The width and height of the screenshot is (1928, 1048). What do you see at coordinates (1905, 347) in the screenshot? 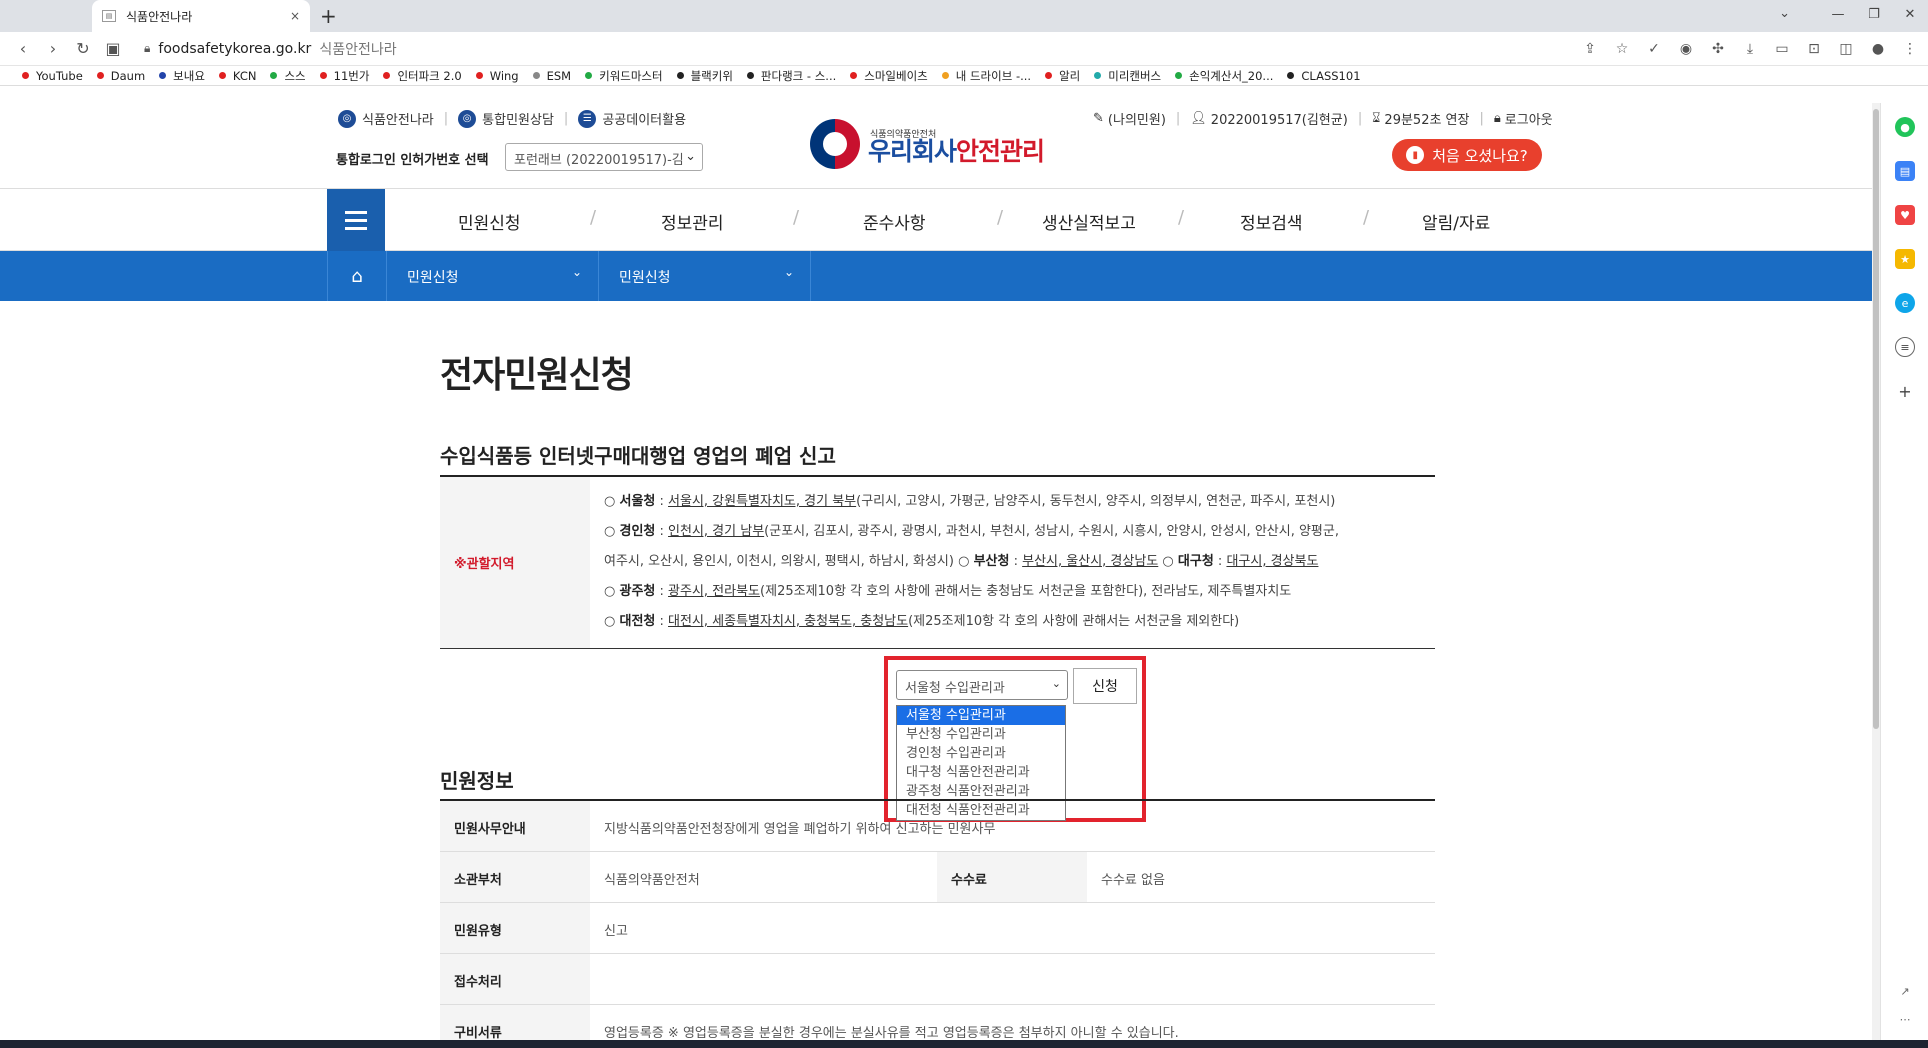
I see `chat-icon: ≡` at bounding box center [1905, 347].